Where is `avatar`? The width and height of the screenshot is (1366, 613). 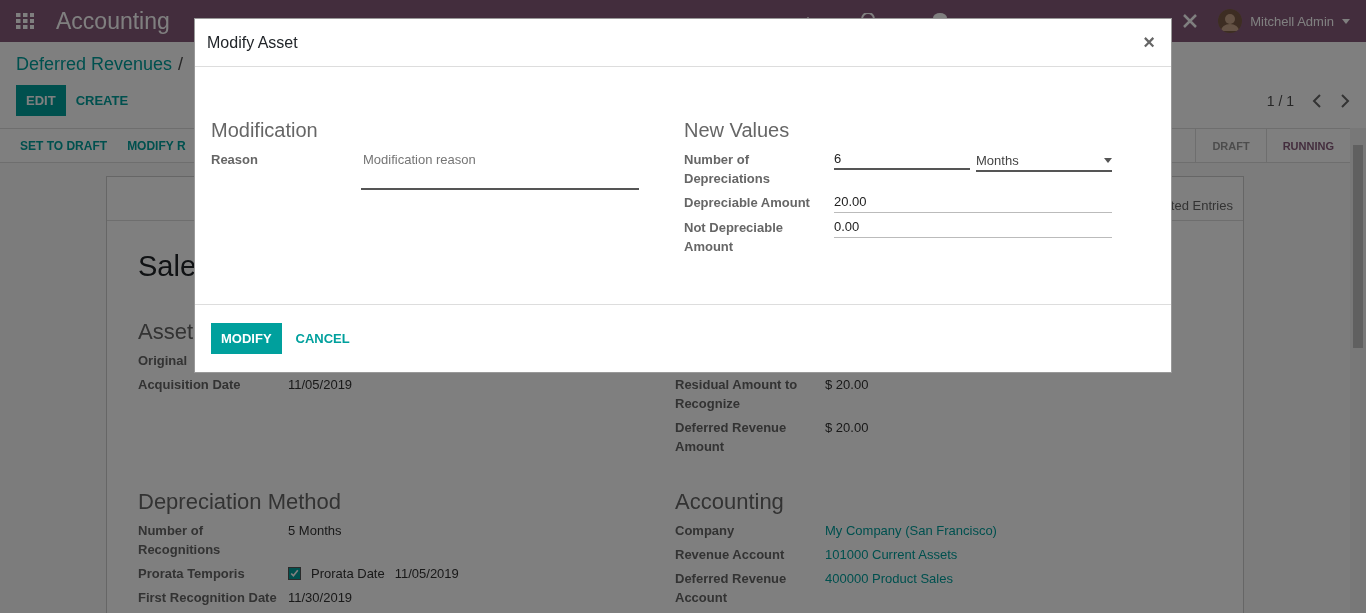 avatar is located at coordinates (1230, 21).